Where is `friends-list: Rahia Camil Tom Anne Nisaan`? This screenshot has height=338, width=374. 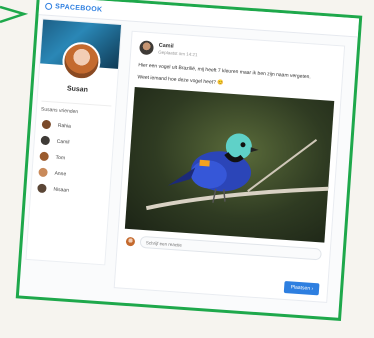
friends-list: Rahia Camil Tom Anne Nisaan is located at coordinates (72, 158).